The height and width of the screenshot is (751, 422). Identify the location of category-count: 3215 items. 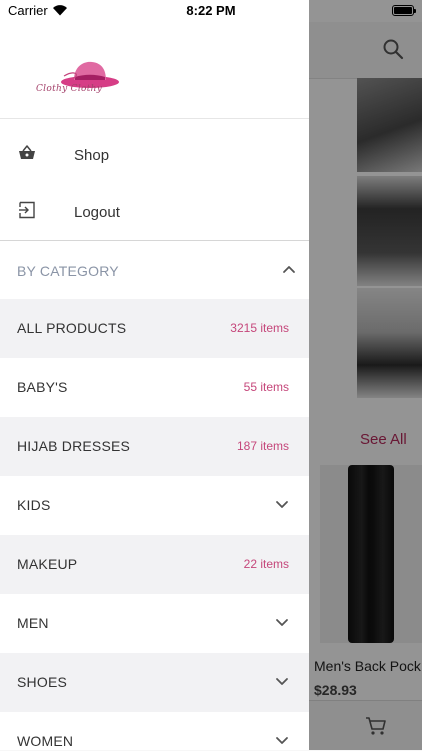
(259, 328).